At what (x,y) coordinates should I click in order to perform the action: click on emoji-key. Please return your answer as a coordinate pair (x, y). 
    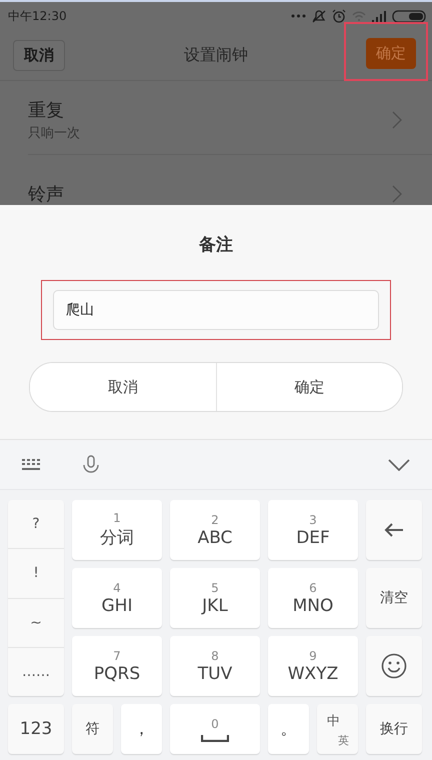
    Looking at the image, I should click on (394, 666).